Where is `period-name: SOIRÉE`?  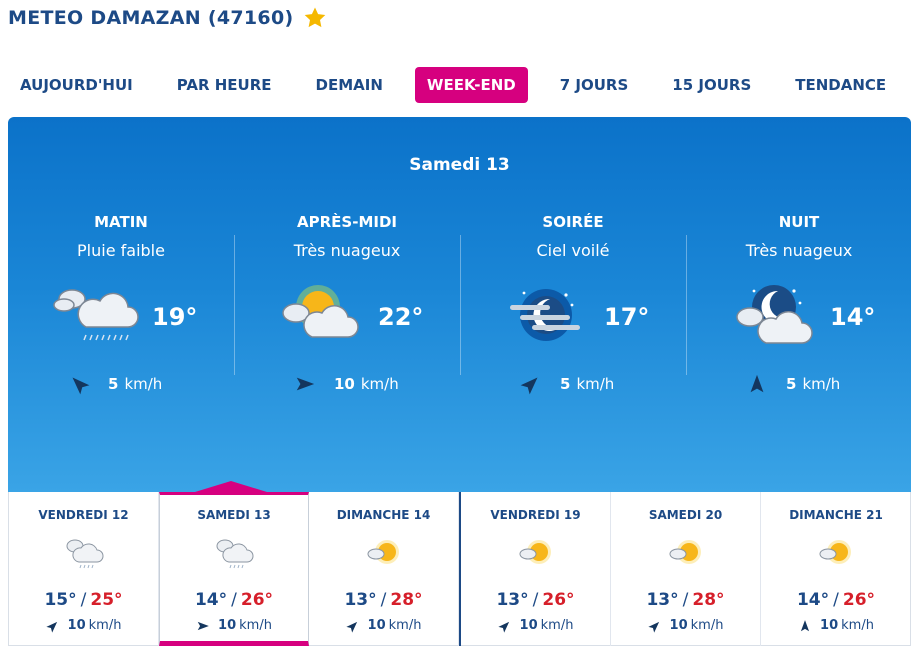
period-name: SOIRÉE is located at coordinates (573, 222).